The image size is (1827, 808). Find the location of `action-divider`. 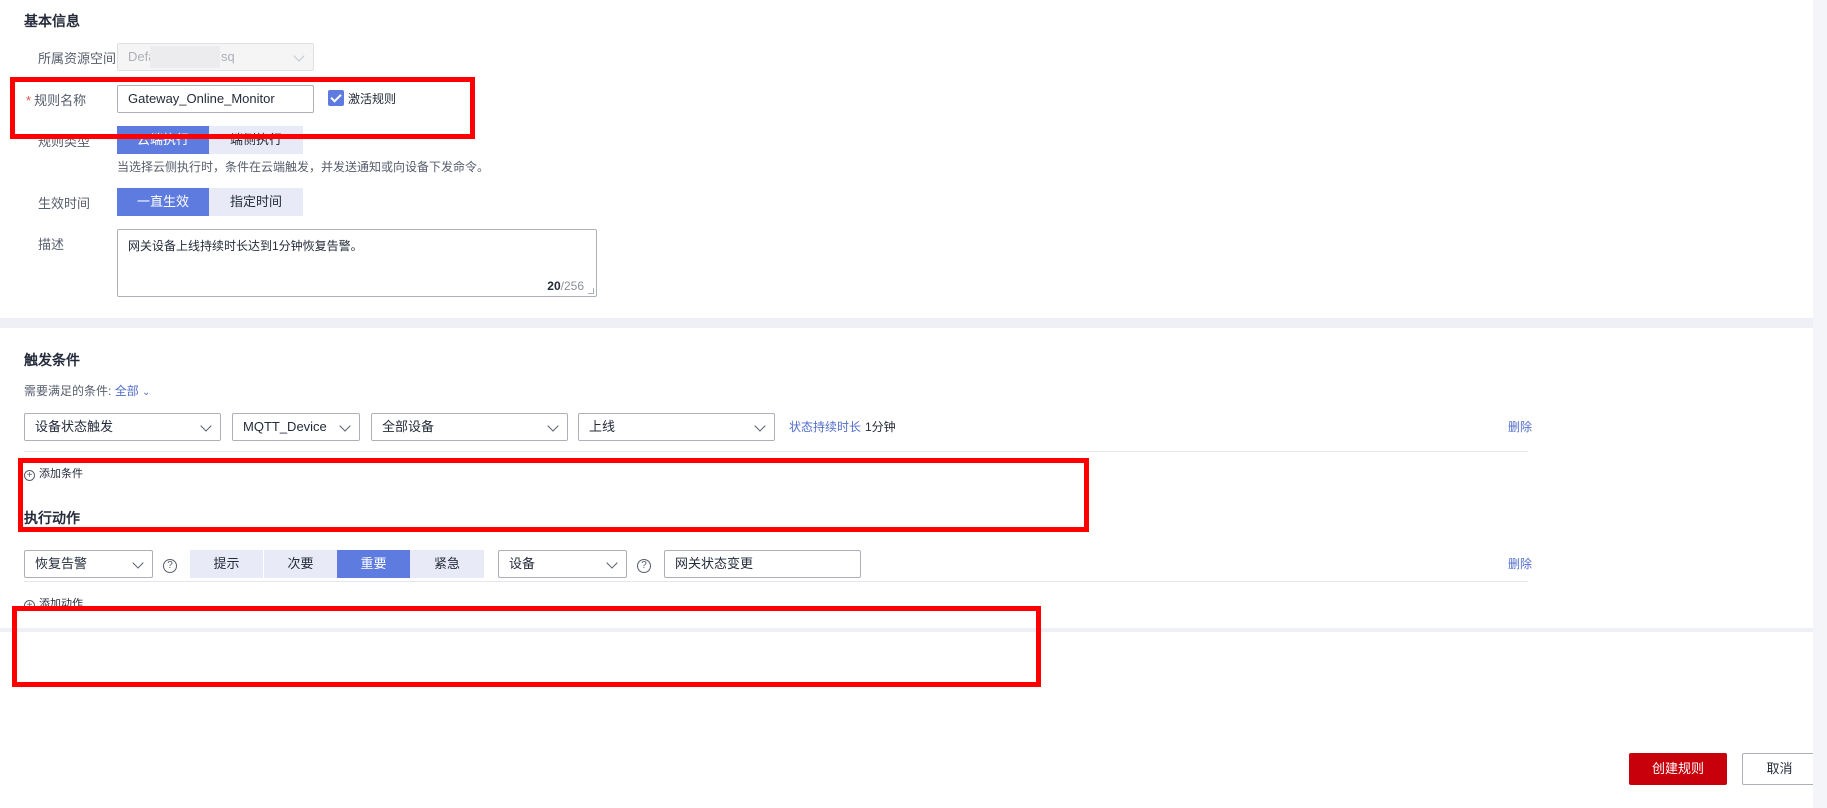

action-divider is located at coordinates (776, 581).